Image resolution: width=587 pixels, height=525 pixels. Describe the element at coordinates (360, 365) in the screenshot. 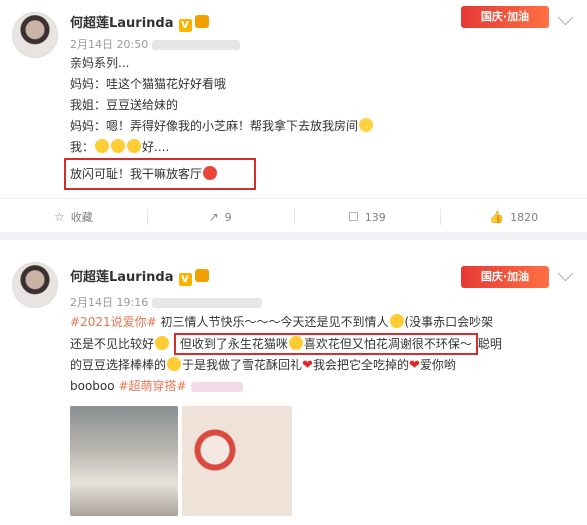

I see `post-text: 我会把它全吃掉的` at that location.